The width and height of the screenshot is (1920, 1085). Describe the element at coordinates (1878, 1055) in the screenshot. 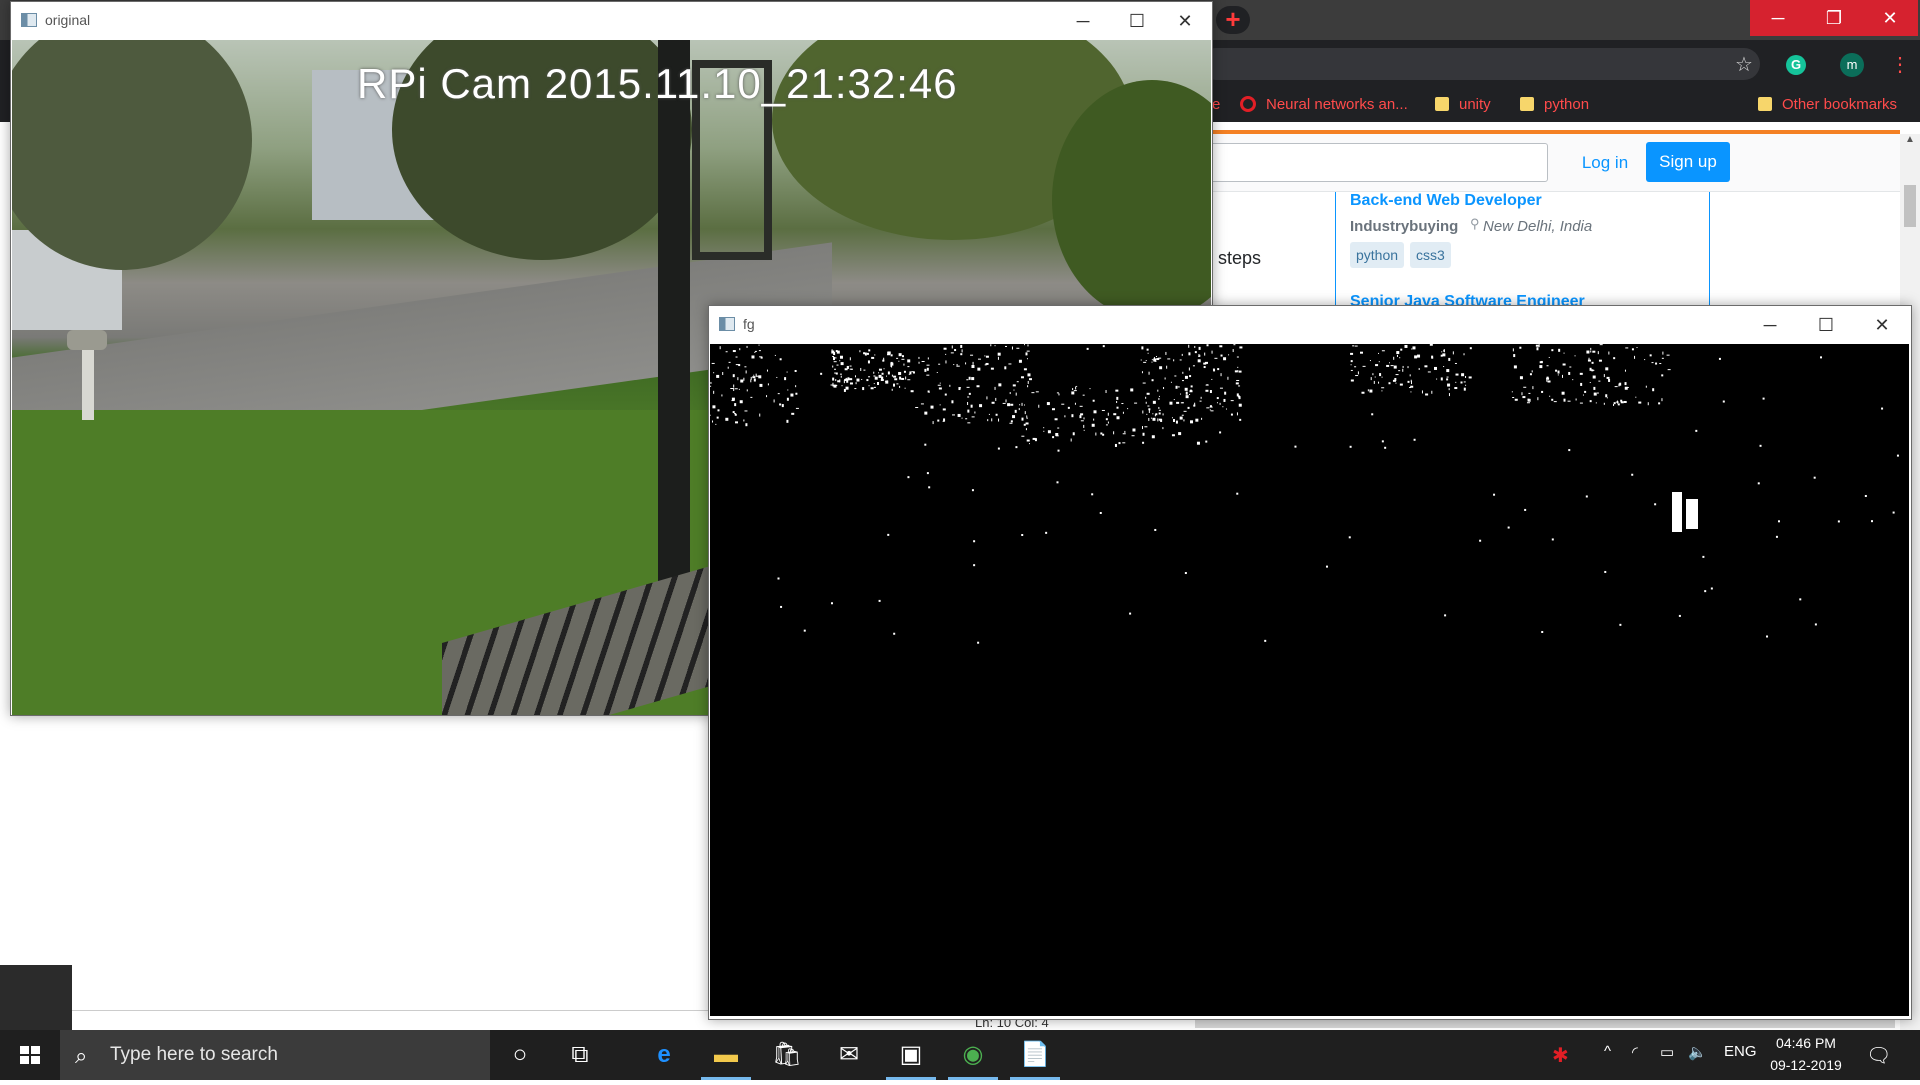

I see `action-center-icon: 🗨` at that location.